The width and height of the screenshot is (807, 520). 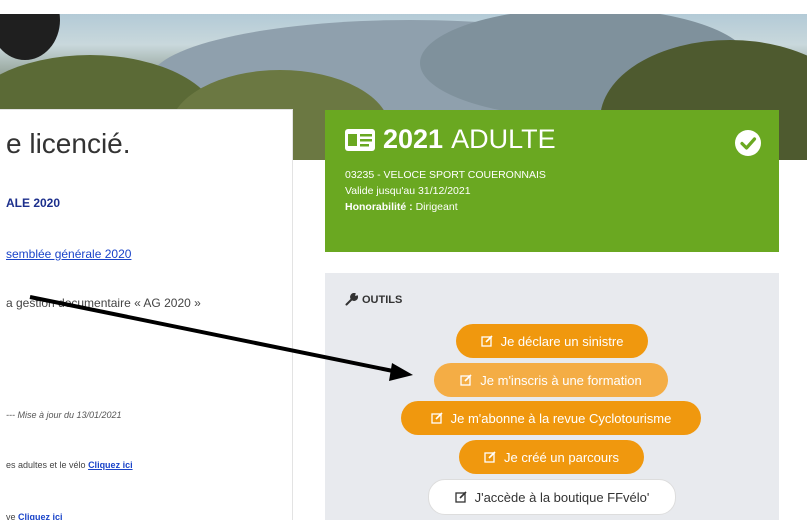 I want to click on register-training-button: Je m'inscris à une formation, so click(x=551, y=380).